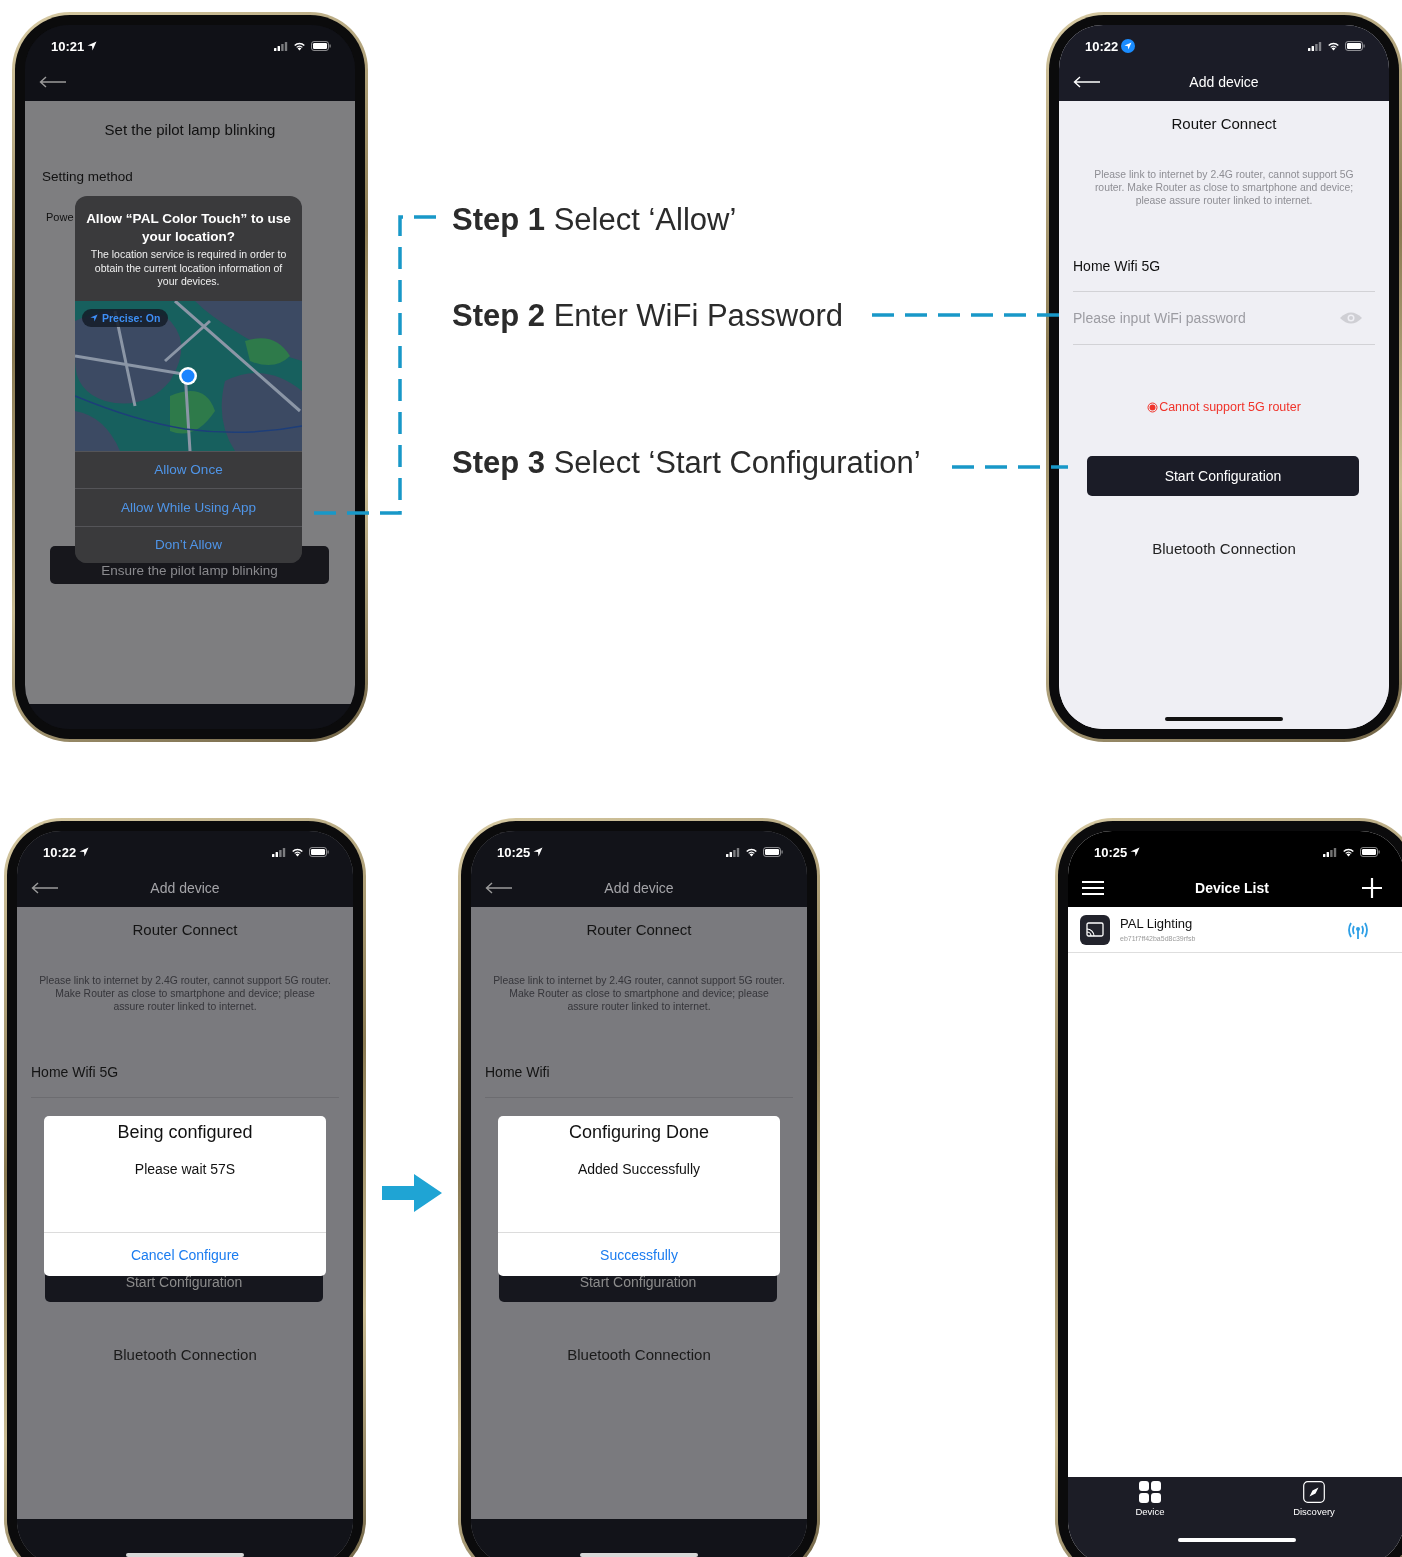 The image size is (1402, 1557). What do you see at coordinates (60, 217) in the screenshot?
I see `setting-label: Powe` at bounding box center [60, 217].